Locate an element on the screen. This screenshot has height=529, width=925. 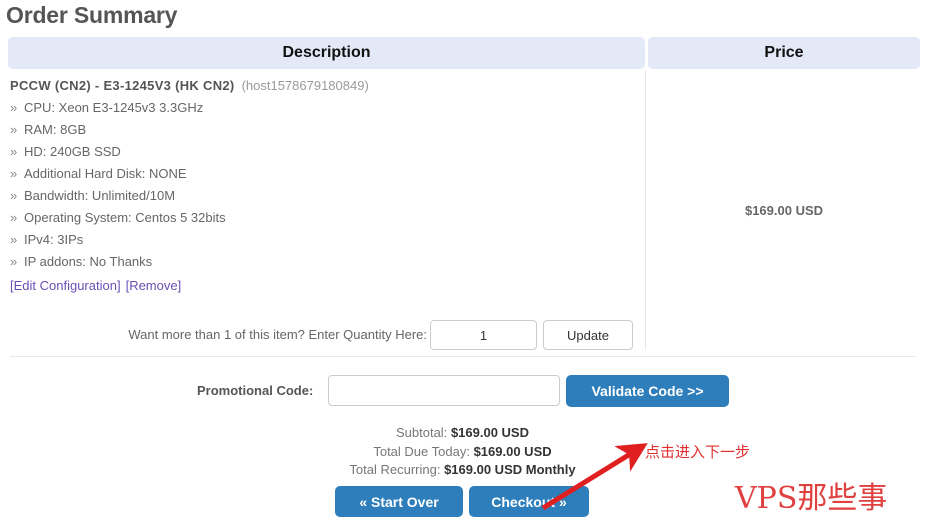
quantity-input is located at coordinates (483, 335).